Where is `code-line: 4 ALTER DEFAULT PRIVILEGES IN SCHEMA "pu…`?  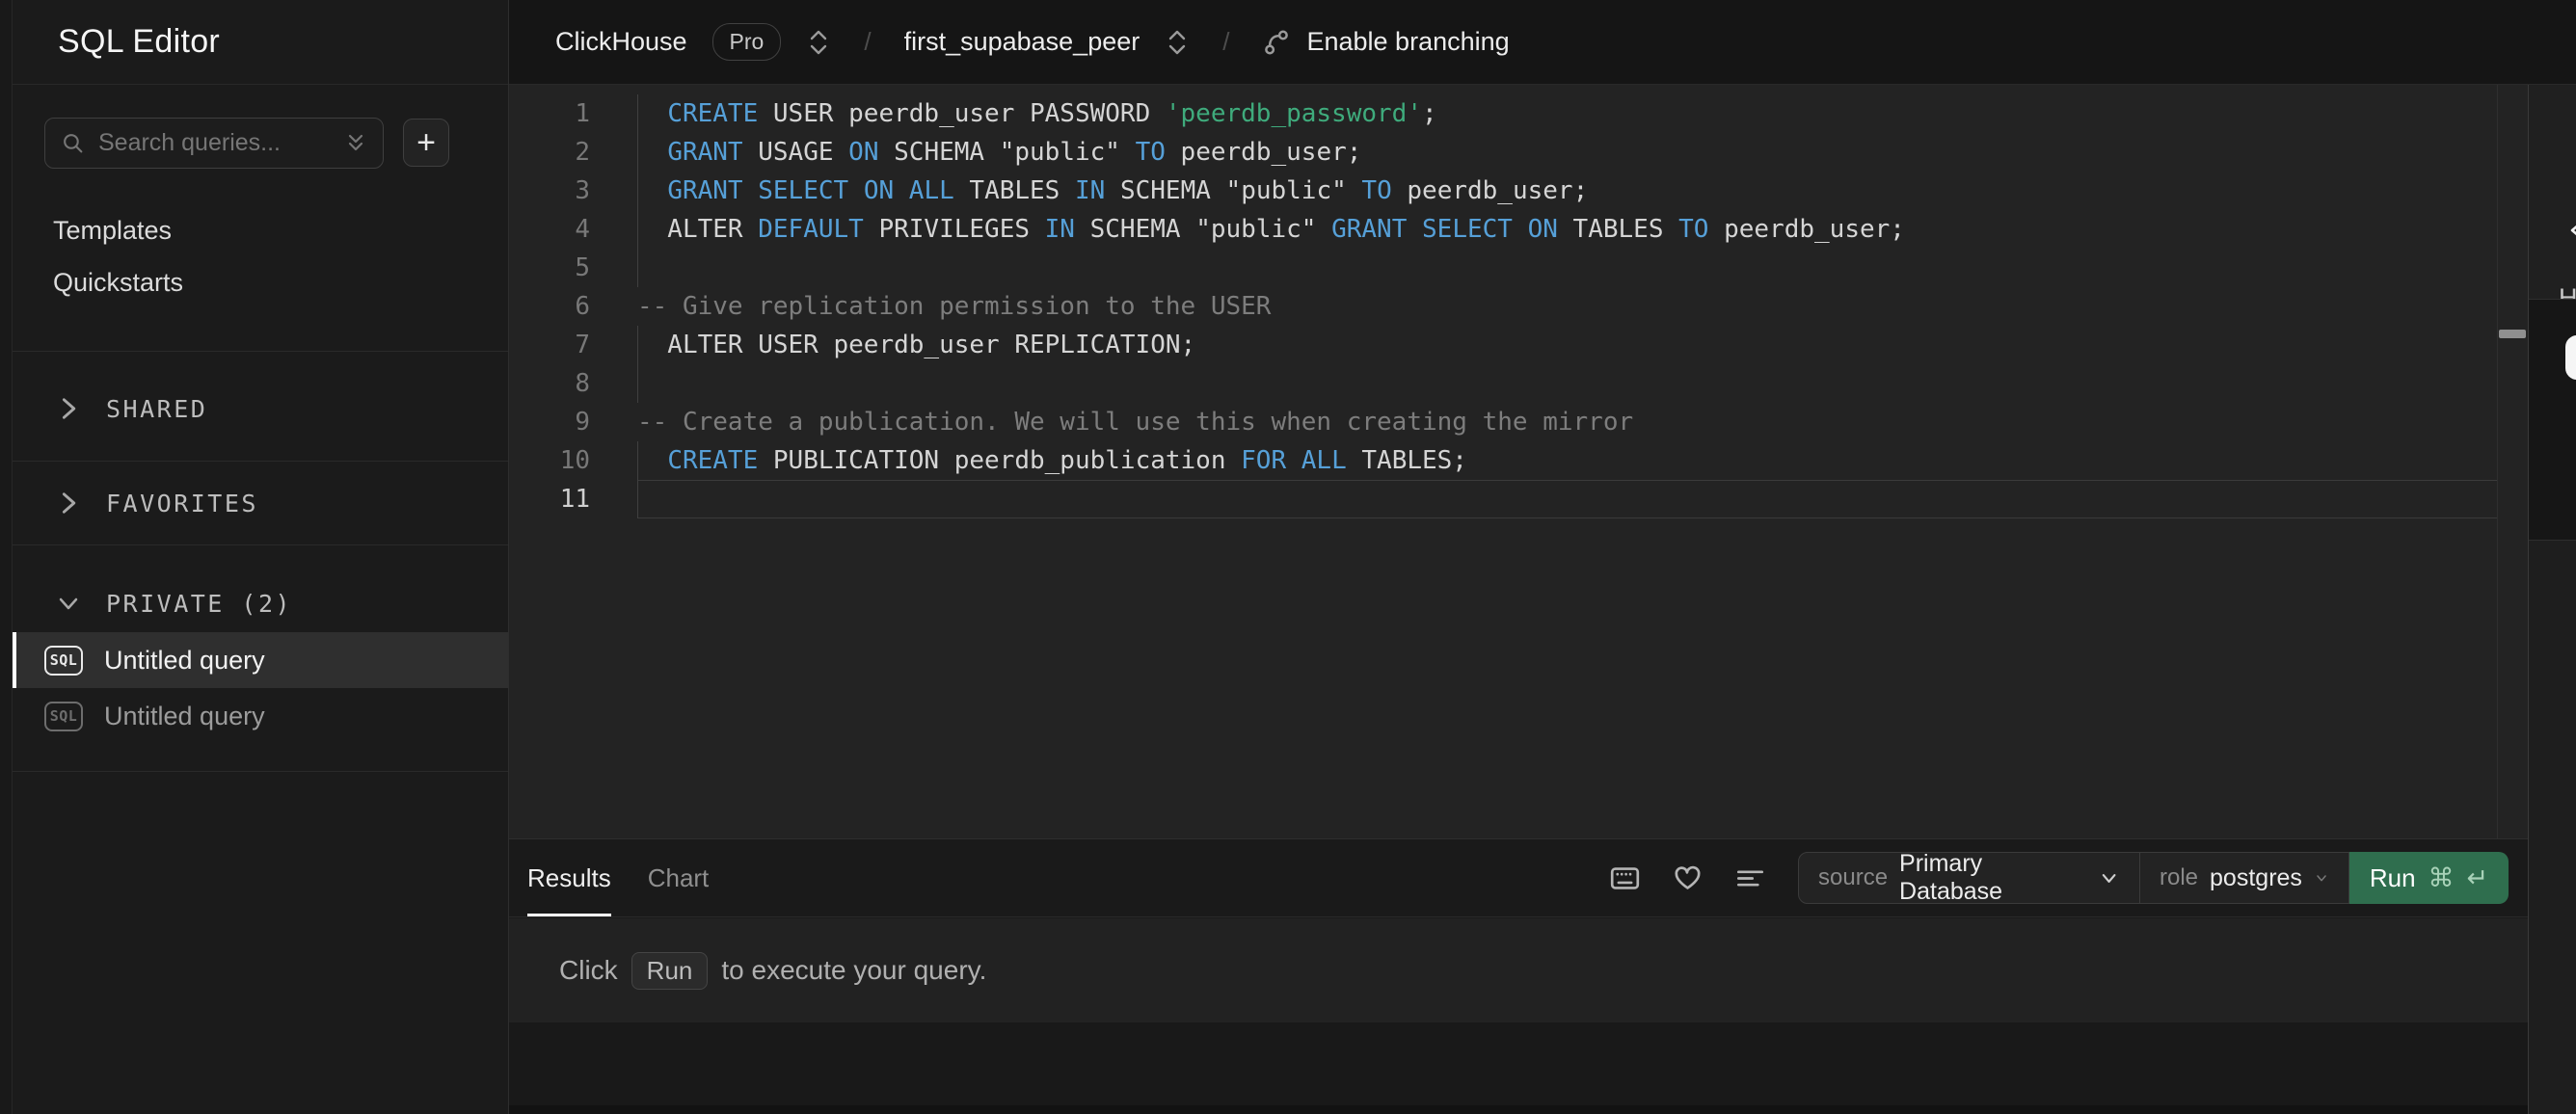 code-line: 4 ALTER DEFAULT PRIVILEGES IN SCHEMA "pu… is located at coordinates (1519, 229).